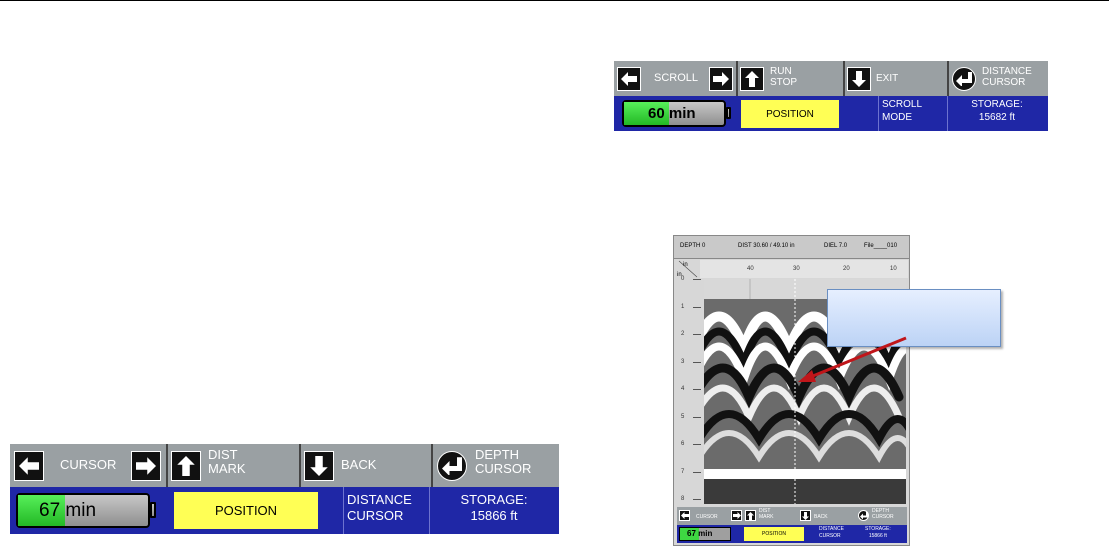 The width and height of the screenshot is (1109, 546). I want to click on dist-mark-label: DIST MARK, so click(227, 462).